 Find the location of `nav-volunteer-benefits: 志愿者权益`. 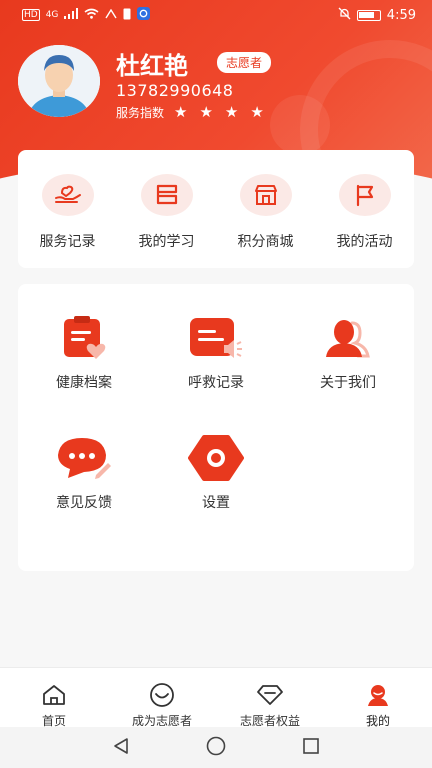

nav-volunteer-benefits: 志愿者权益 is located at coordinates (270, 698).